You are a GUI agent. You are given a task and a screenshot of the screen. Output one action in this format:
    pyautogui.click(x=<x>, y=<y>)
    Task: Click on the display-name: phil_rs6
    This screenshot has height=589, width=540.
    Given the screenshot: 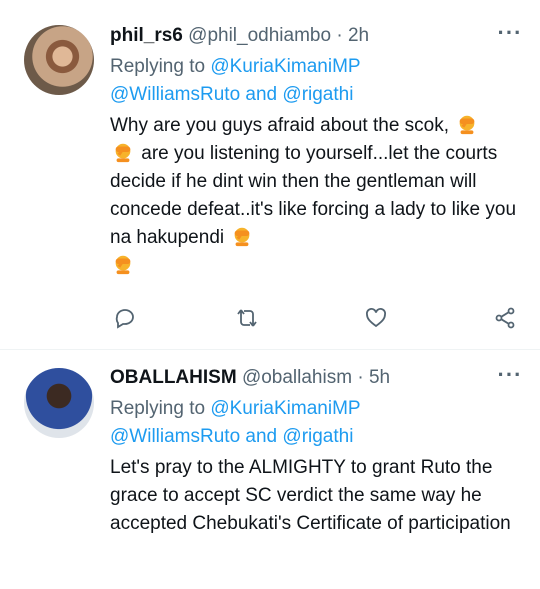 What is the action you would take?
    pyautogui.click(x=146, y=35)
    